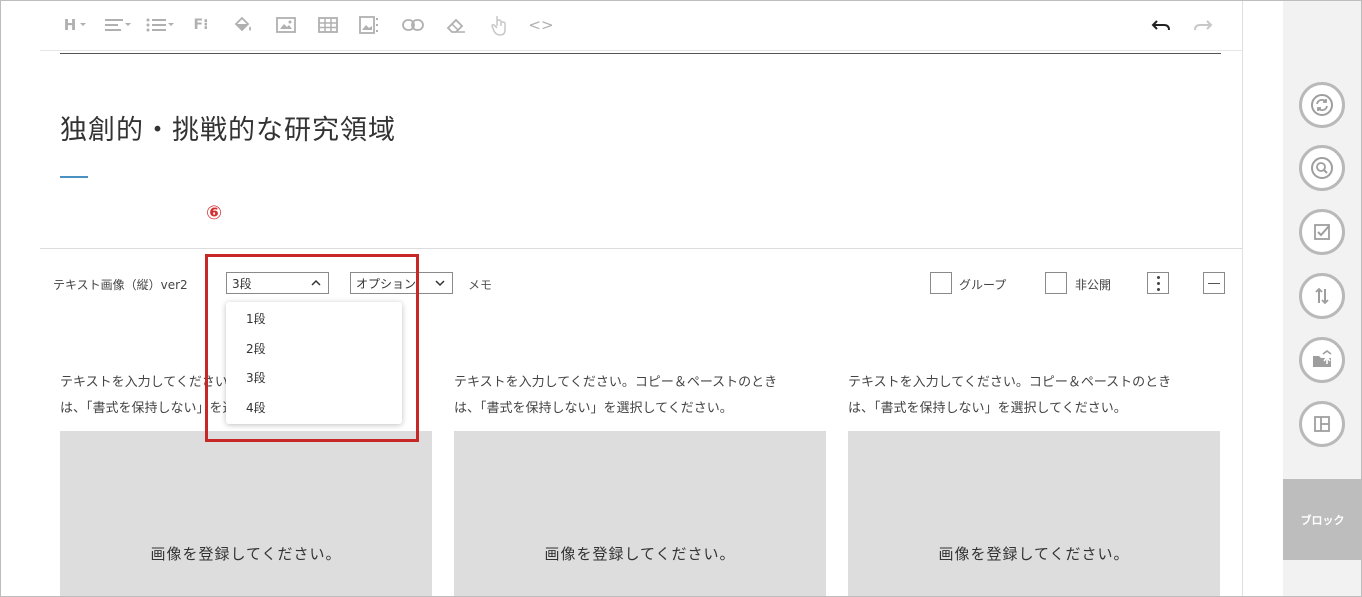 Image resolution: width=1362 pixels, height=597 pixels. Describe the element at coordinates (214, 213) in the screenshot. I see `annotation-number: ⑥` at that location.